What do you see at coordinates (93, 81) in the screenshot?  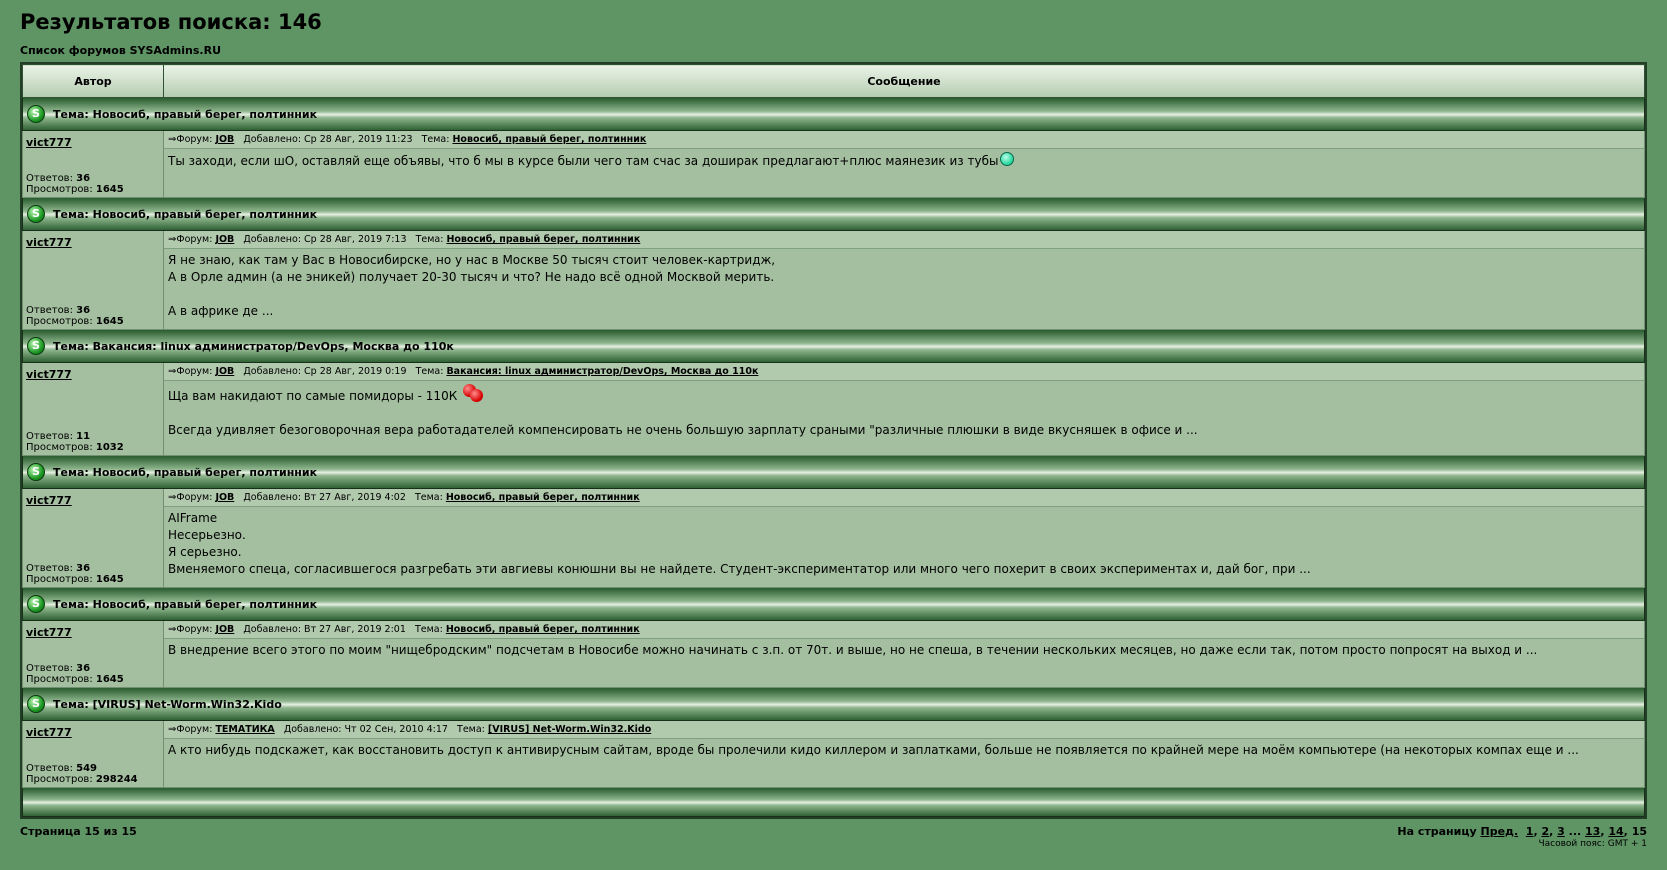 I see `column-author: Автор` at bounding box center [93, 81].